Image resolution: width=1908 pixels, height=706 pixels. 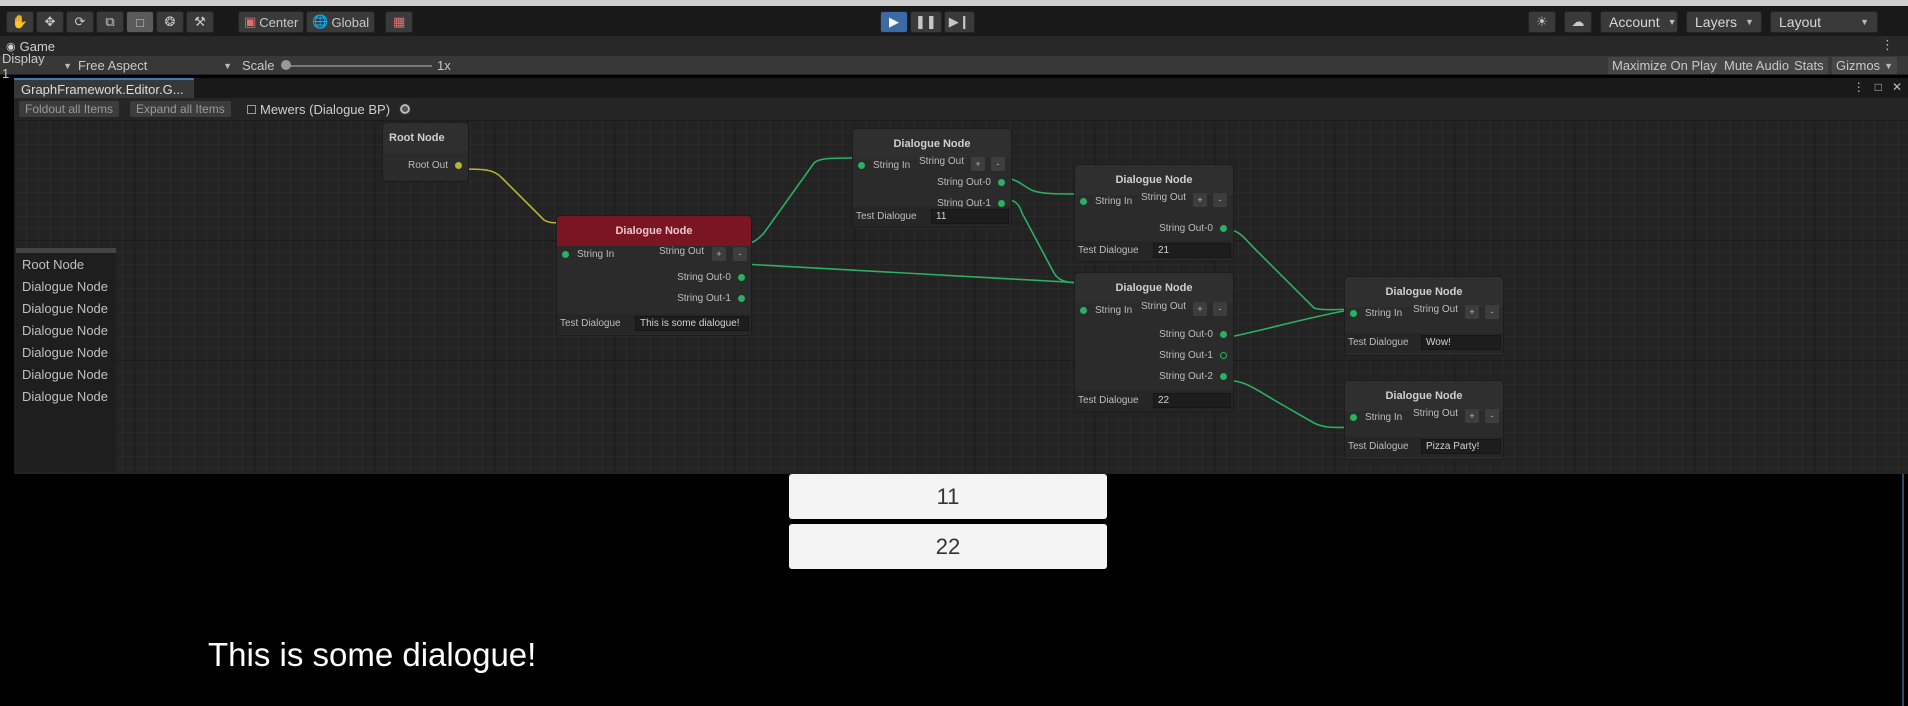 What do you see at coordinates (50, 22) in the screenshot?
I see `move-tool-icon: ✥` at bounding box center [50, 22].